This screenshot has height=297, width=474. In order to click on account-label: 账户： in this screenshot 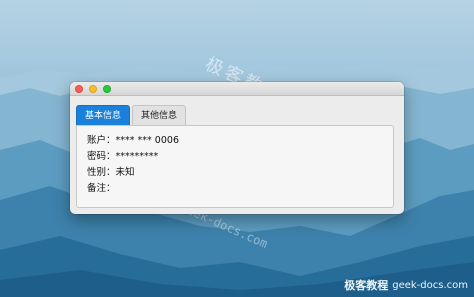, I will do `click(101, 140)`.